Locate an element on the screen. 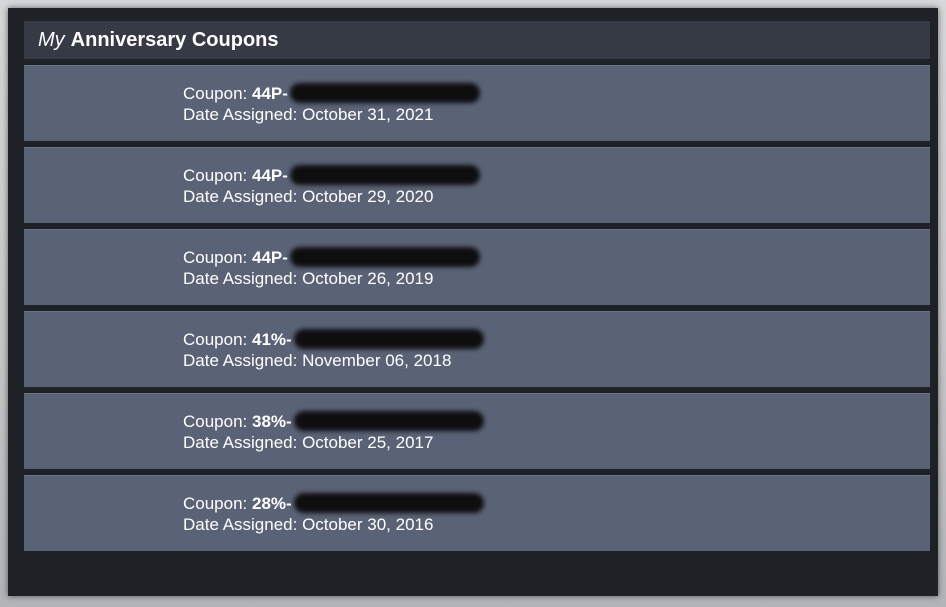 The width and height of the screenshot is (946, 607). coupon-code-prefix: 41%- is located at coordinates (272, 339).